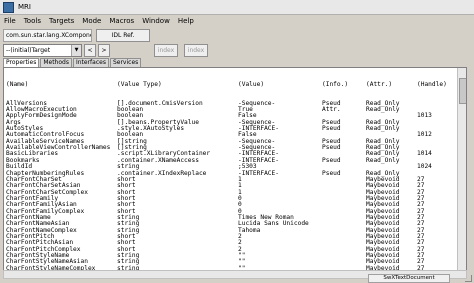 This screenshot has height=283, width=474. What do you see at coordinates (196, 50) in the screenshot?
I see `history-button: index` at bounding box center [196, 50].